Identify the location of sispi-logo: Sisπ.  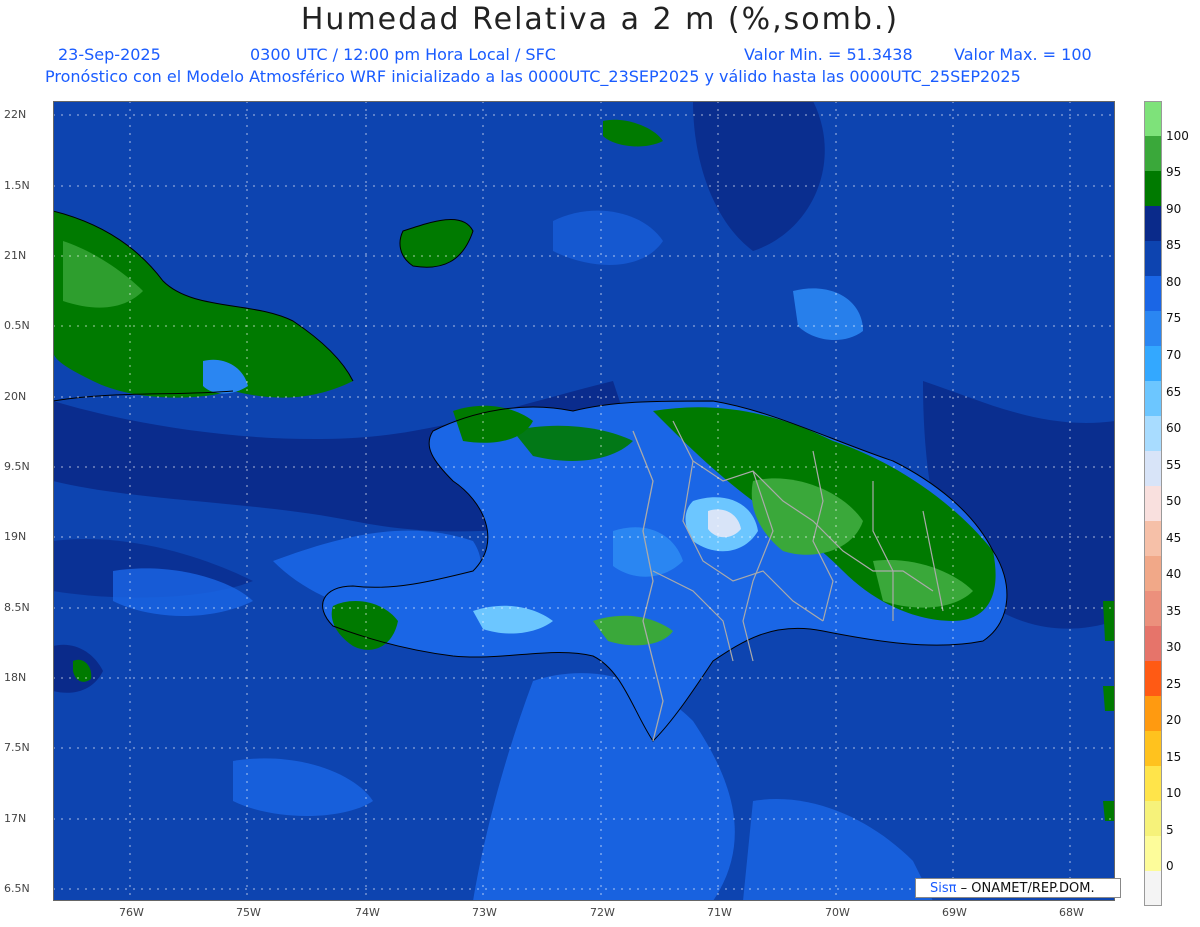
(943, 888).